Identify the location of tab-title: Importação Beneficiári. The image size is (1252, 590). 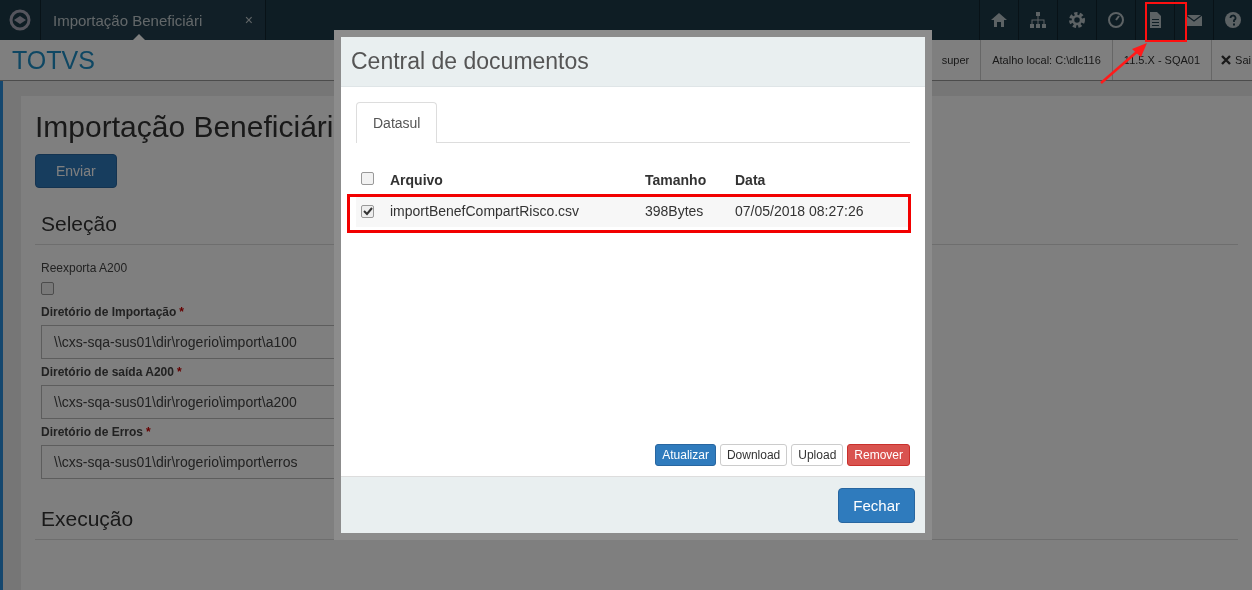
(128, 20).